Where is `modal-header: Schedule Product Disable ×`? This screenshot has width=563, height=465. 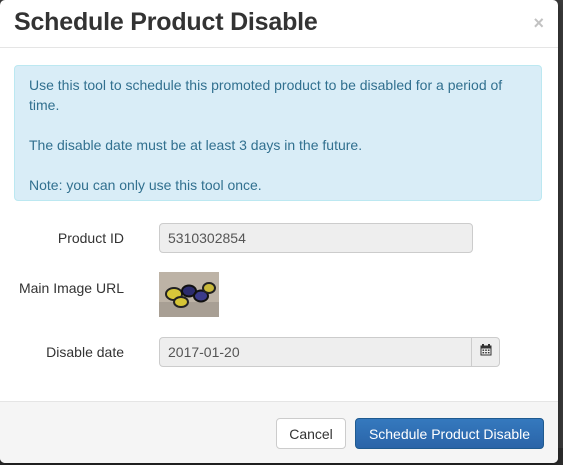 modal-header: Schedule Product Disable × is located at coordinates (279, 24).